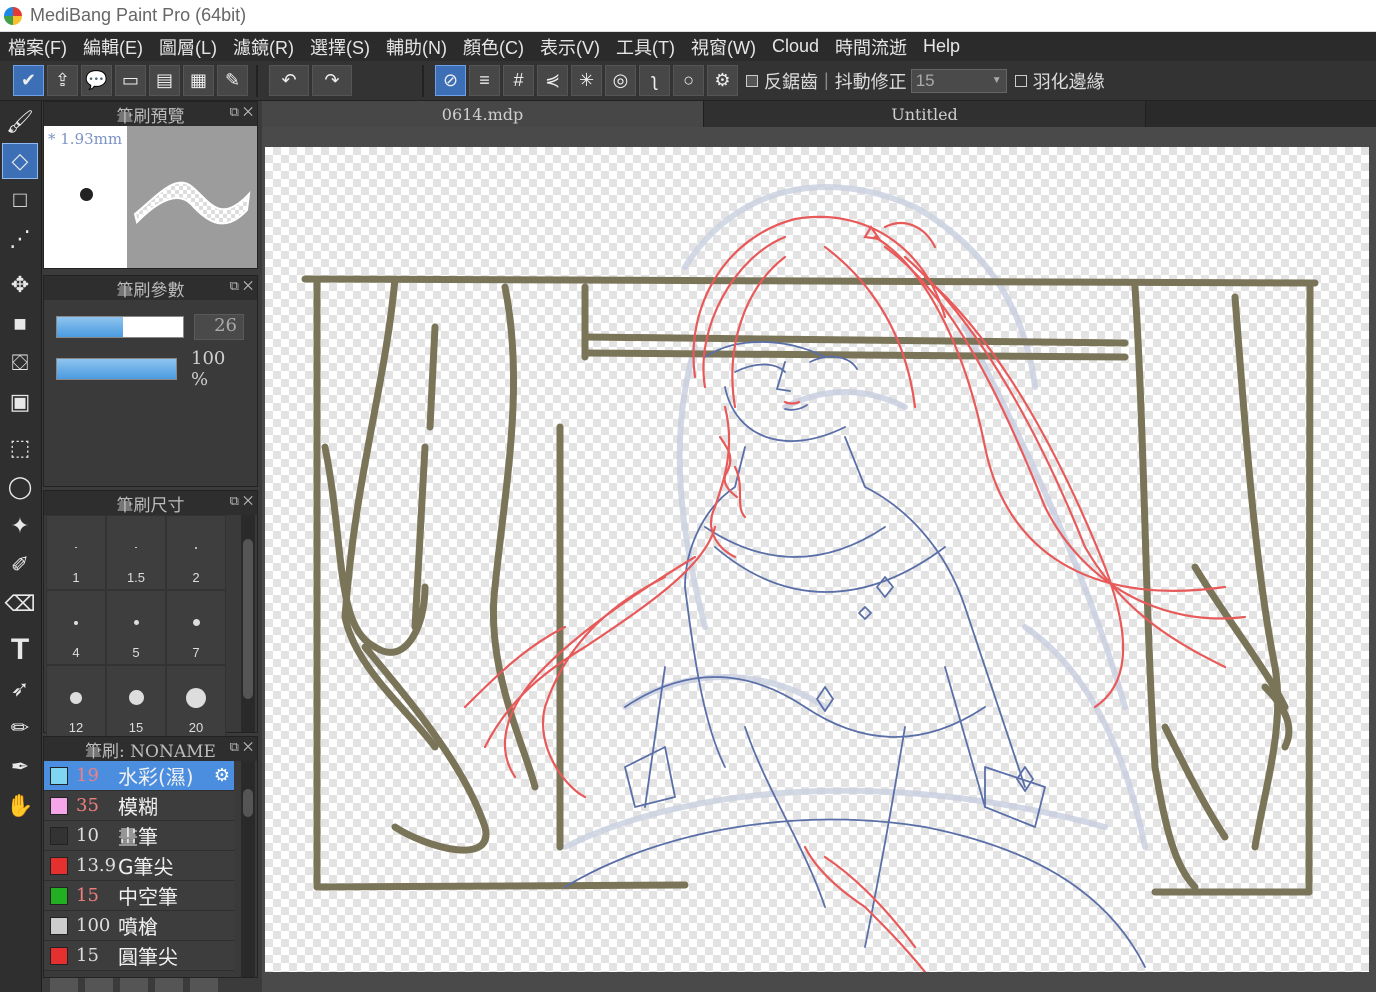 This screenshot has height=992, width=1376. What do you see at coordinates (198, 80) in the screenshot?
I see `page-settings-button: ▦` at bounding box center [198, 80].